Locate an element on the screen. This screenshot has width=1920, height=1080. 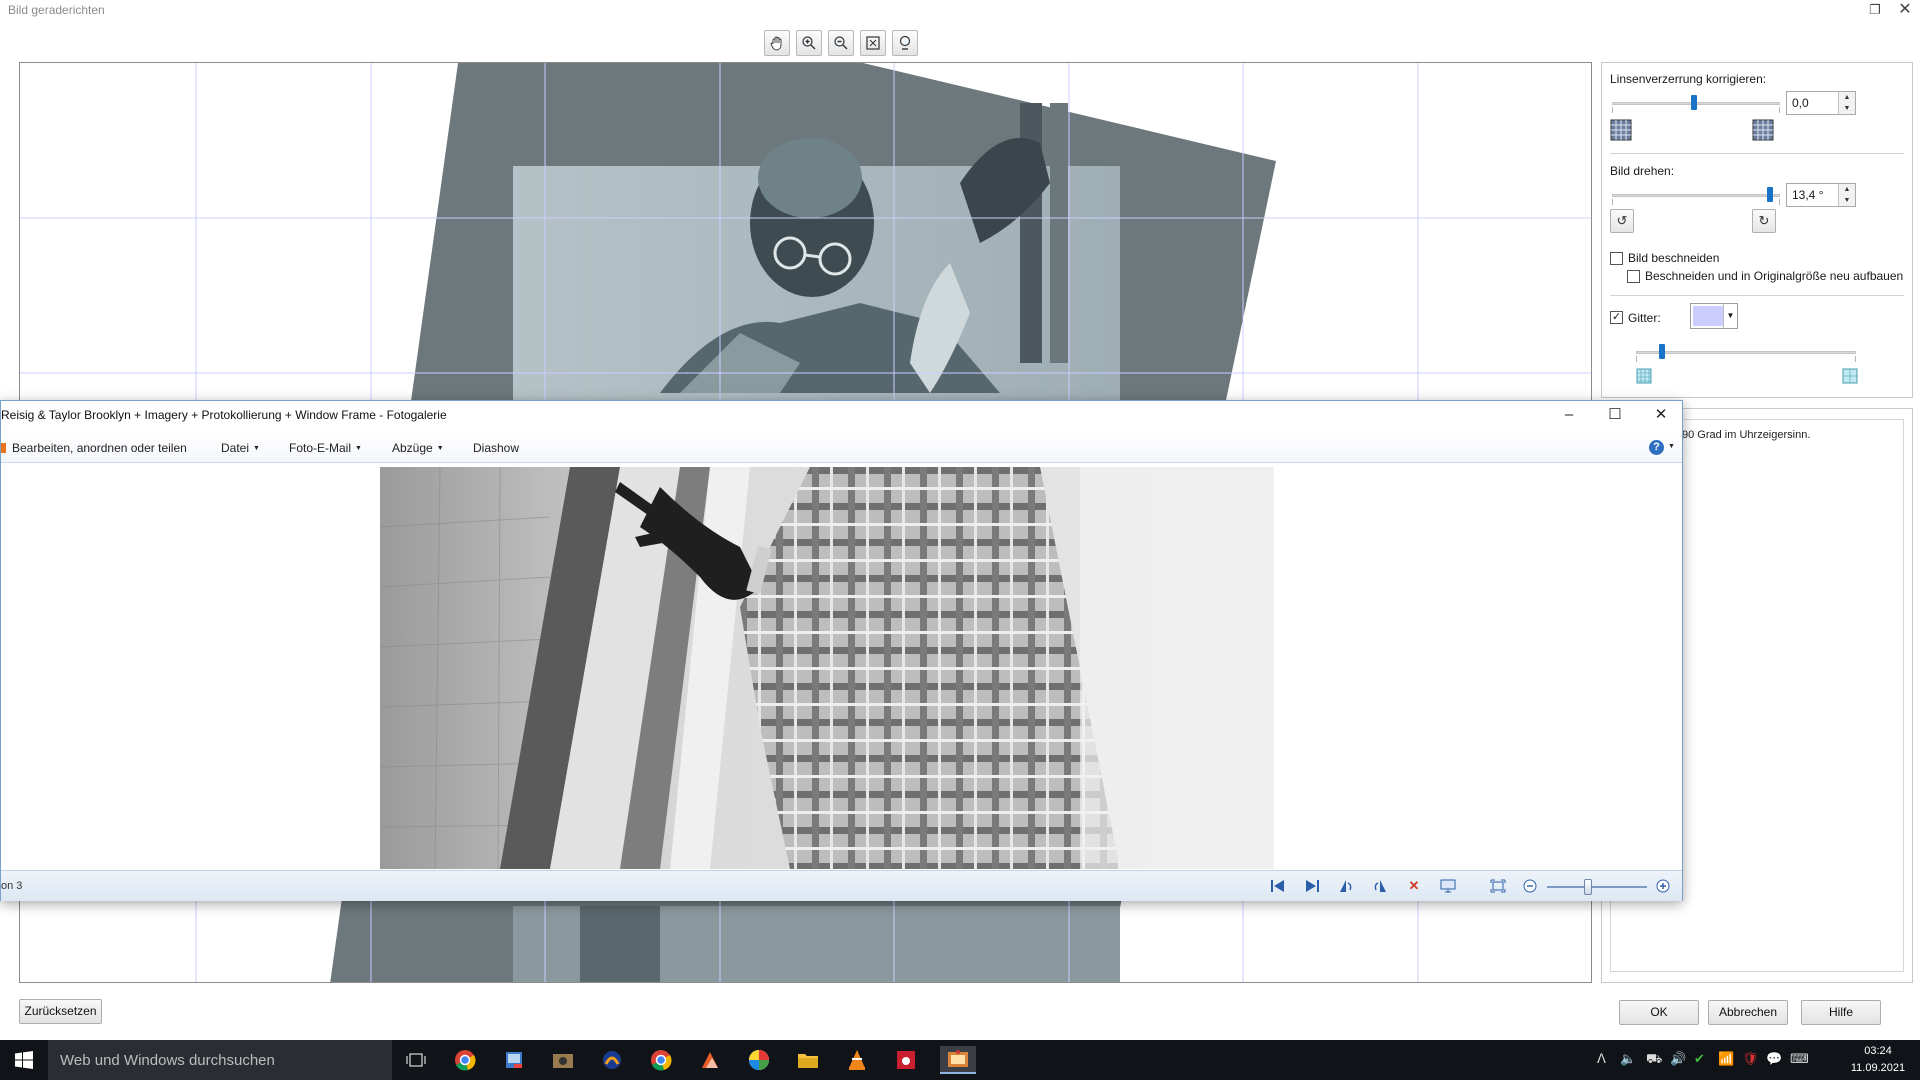
people-icon: ᐱ is located at coordinates (1601, 1059).